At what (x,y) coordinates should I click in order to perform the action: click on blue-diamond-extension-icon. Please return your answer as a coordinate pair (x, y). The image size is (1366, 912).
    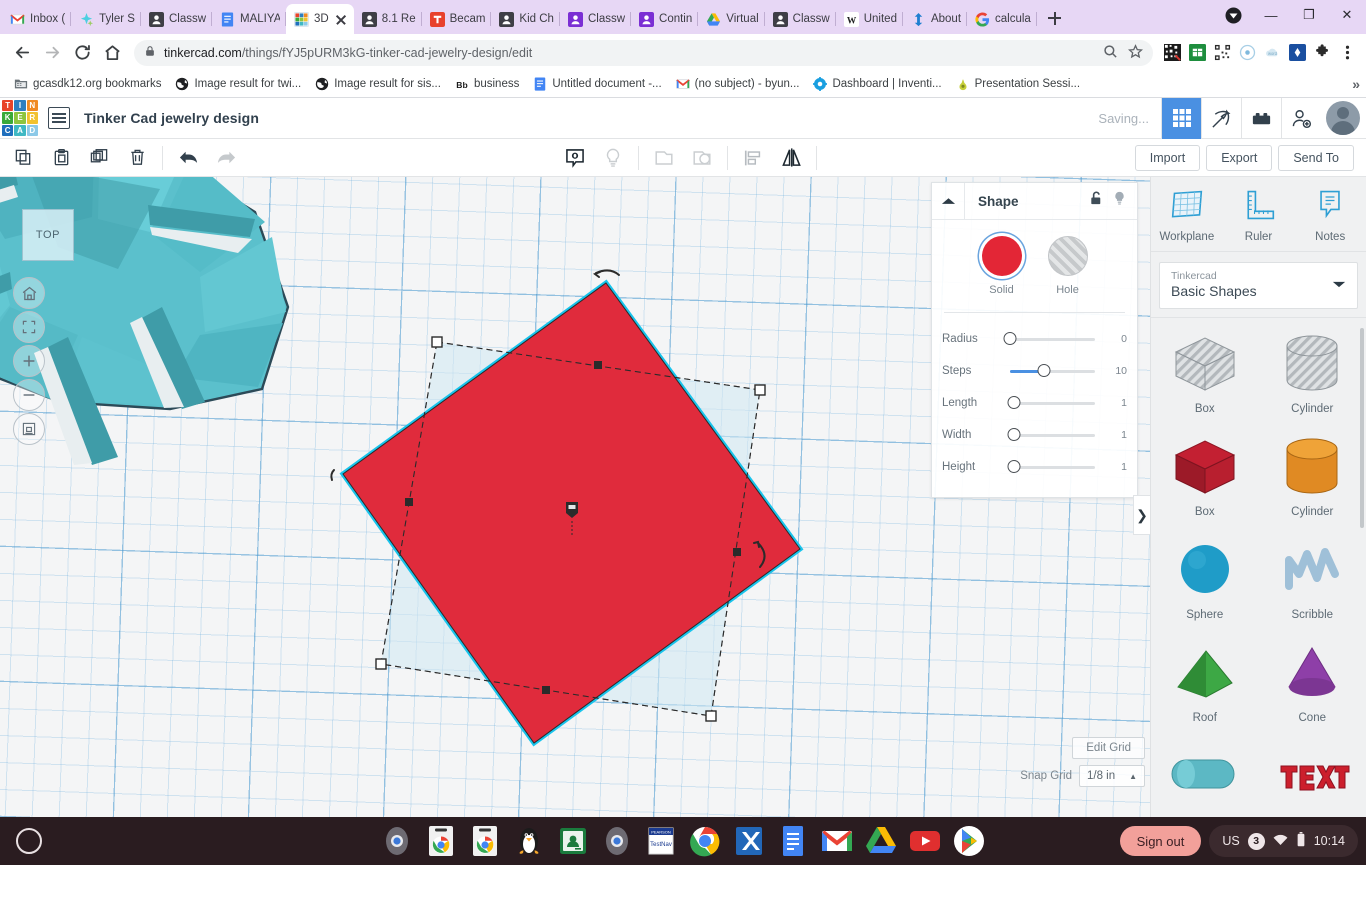
    Looking at the image, I should click on (1297, 53).